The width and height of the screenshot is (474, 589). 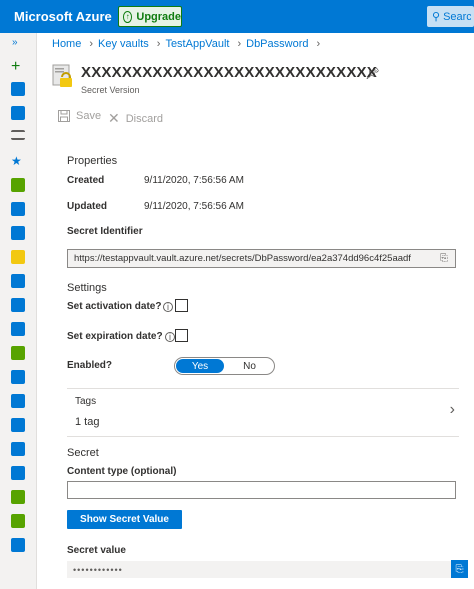 What do you see at coordinates (263, 412) in the screenshot?
I see `tags-row: Tags 1 tag ›` at bounding box center [263, 412].